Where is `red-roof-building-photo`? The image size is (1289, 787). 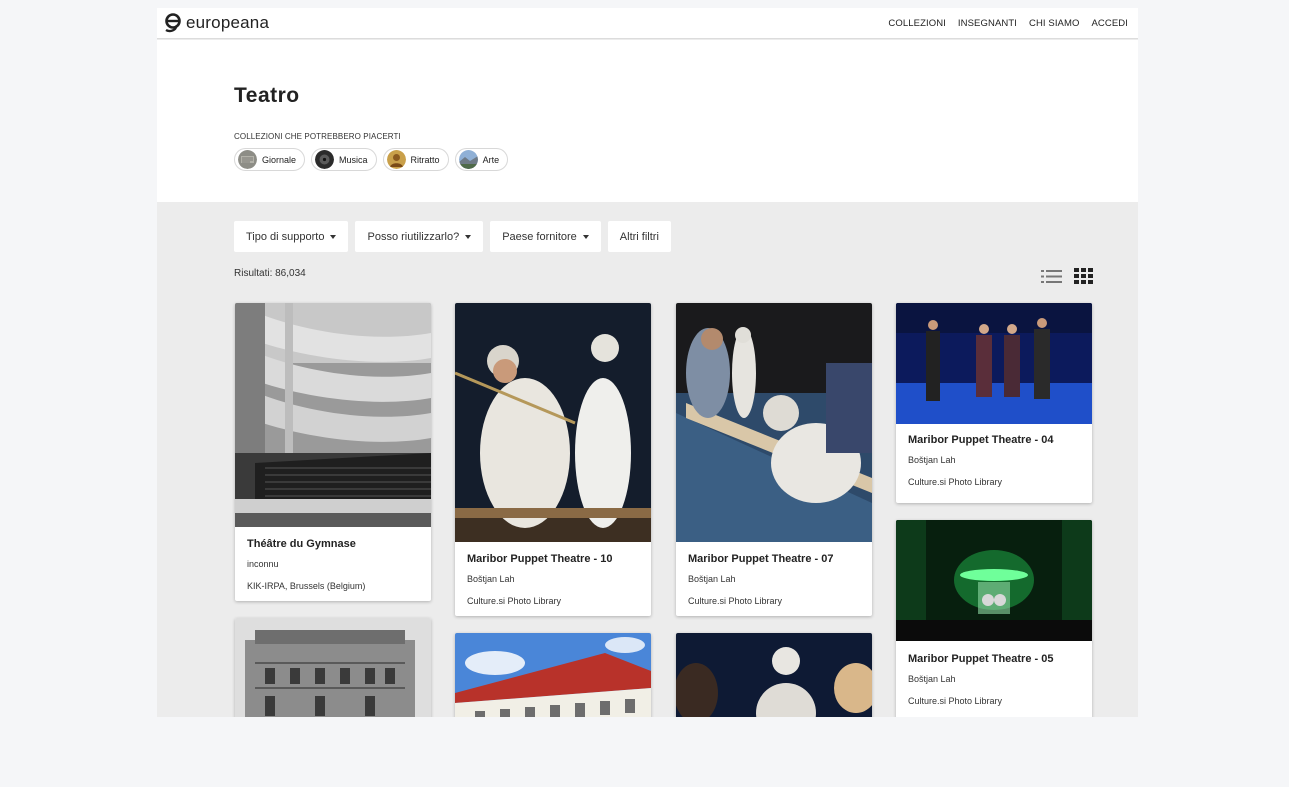 red-roof-building-photo is located at coordinates (553, 675).